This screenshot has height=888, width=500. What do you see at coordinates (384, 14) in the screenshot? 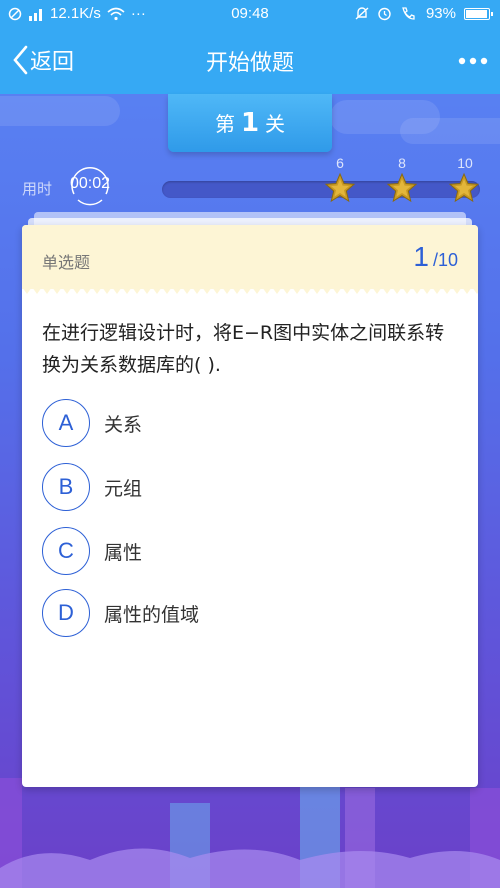
I see `alarm-icon` at bounding box center [384, 14].